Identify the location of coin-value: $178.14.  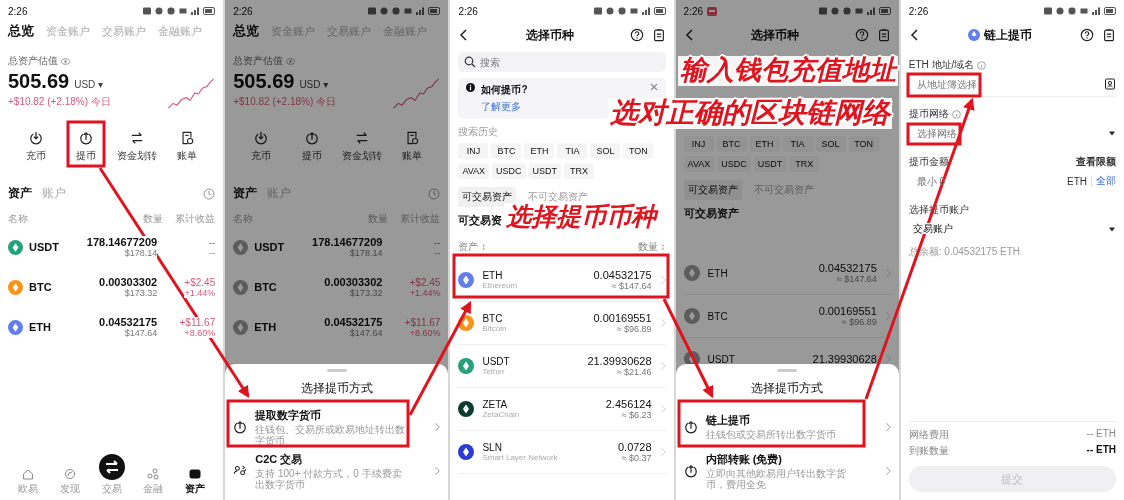
(366, 253).